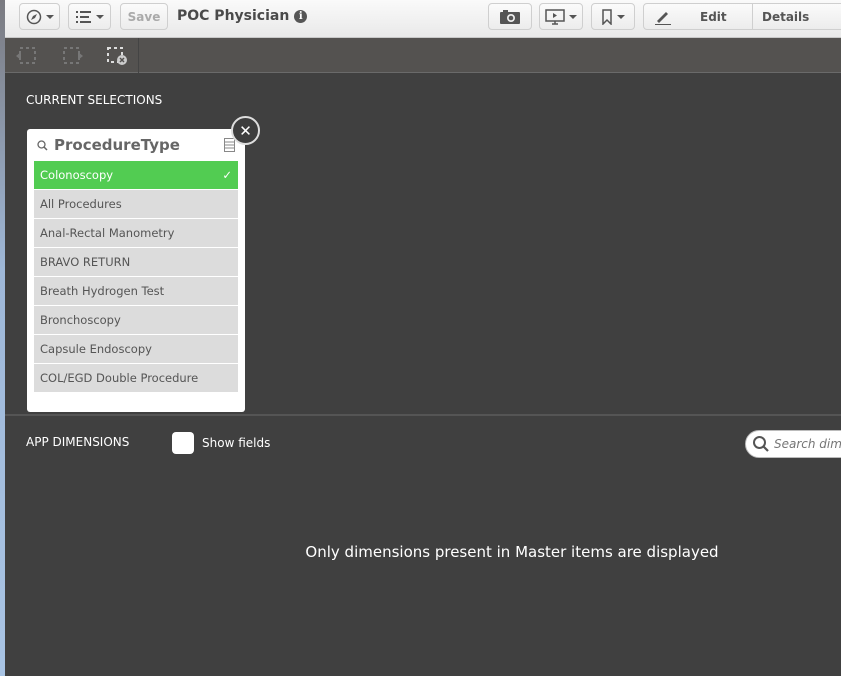  Describe the element at coordinates (136, 204) in the screenshot. I see `listbox-item: All Procedures` at that location.